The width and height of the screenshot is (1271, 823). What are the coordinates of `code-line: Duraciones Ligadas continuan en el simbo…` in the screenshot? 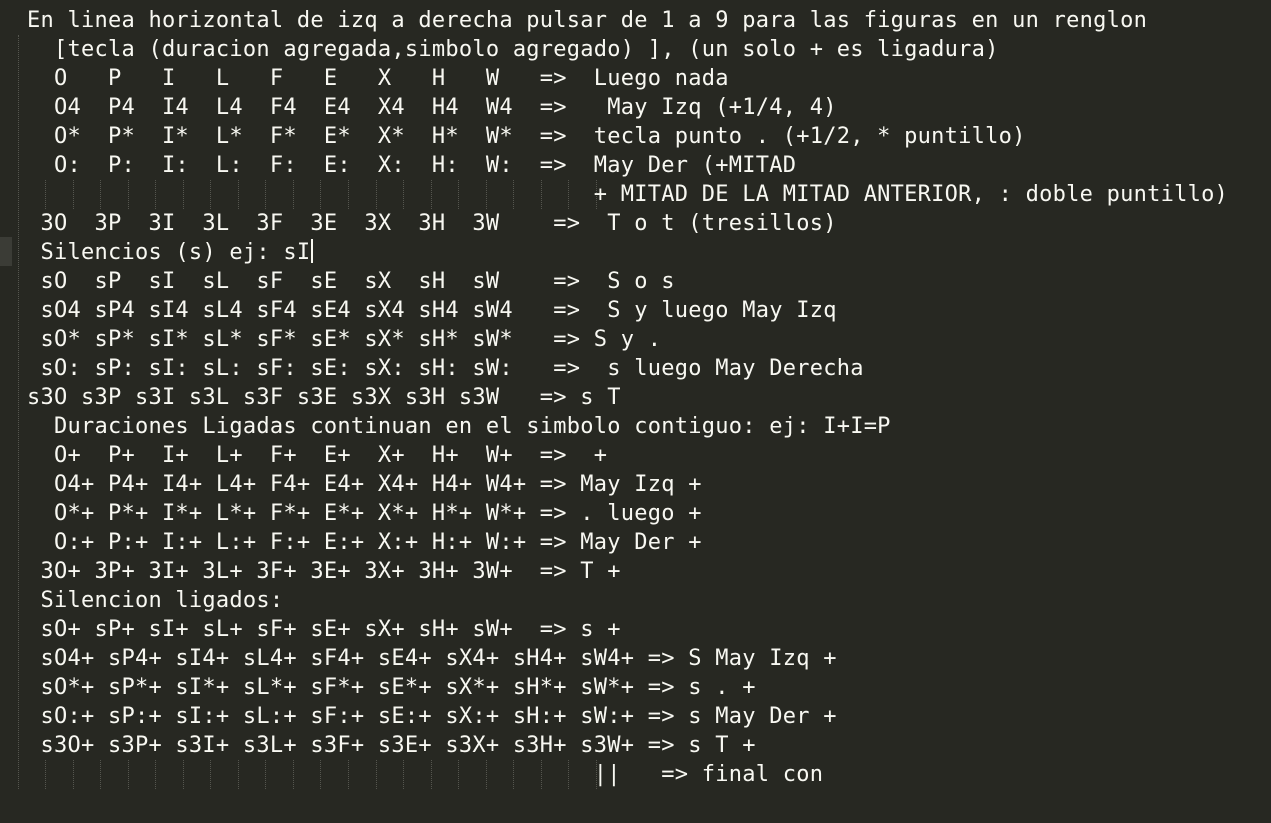 It's located at (445, 426).